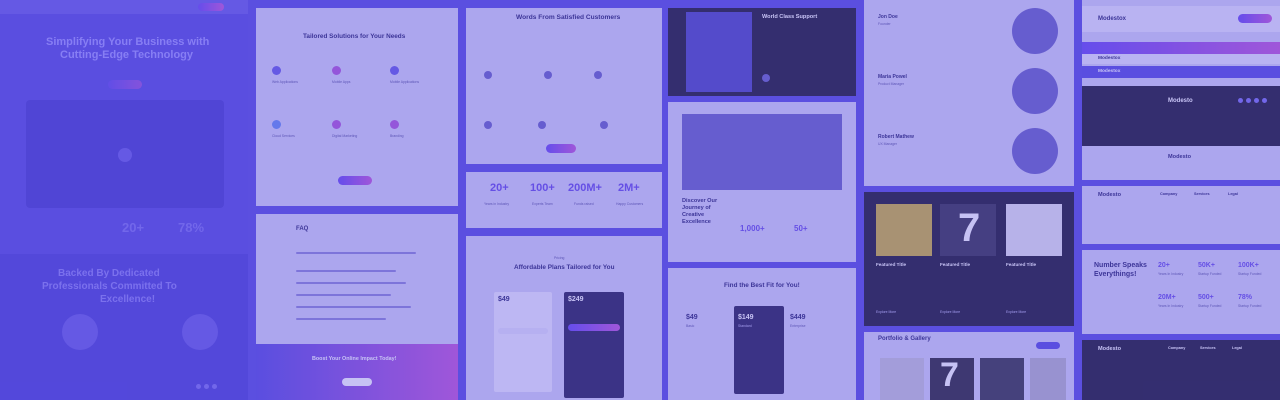 The image size is (1280, 400). I want to click on numbers-label-4: Years In Industry, so click(1171, 306).